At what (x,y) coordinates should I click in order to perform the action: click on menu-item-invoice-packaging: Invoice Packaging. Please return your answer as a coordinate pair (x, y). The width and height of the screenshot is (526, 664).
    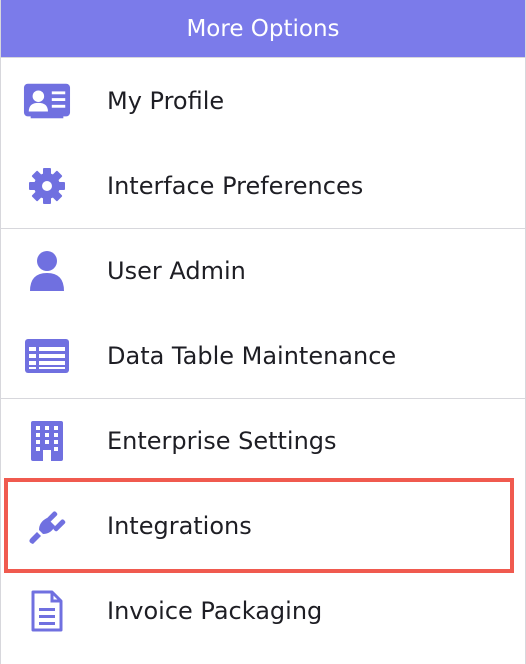
    Looking at the image, I should click on (263, 610).